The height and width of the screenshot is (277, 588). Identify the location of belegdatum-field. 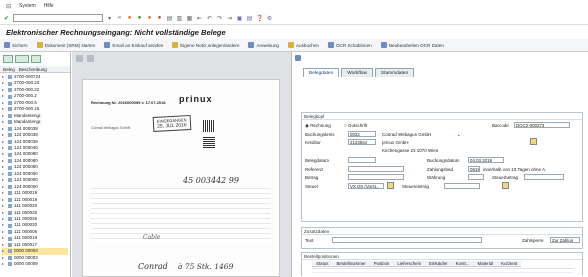
(362, 160).